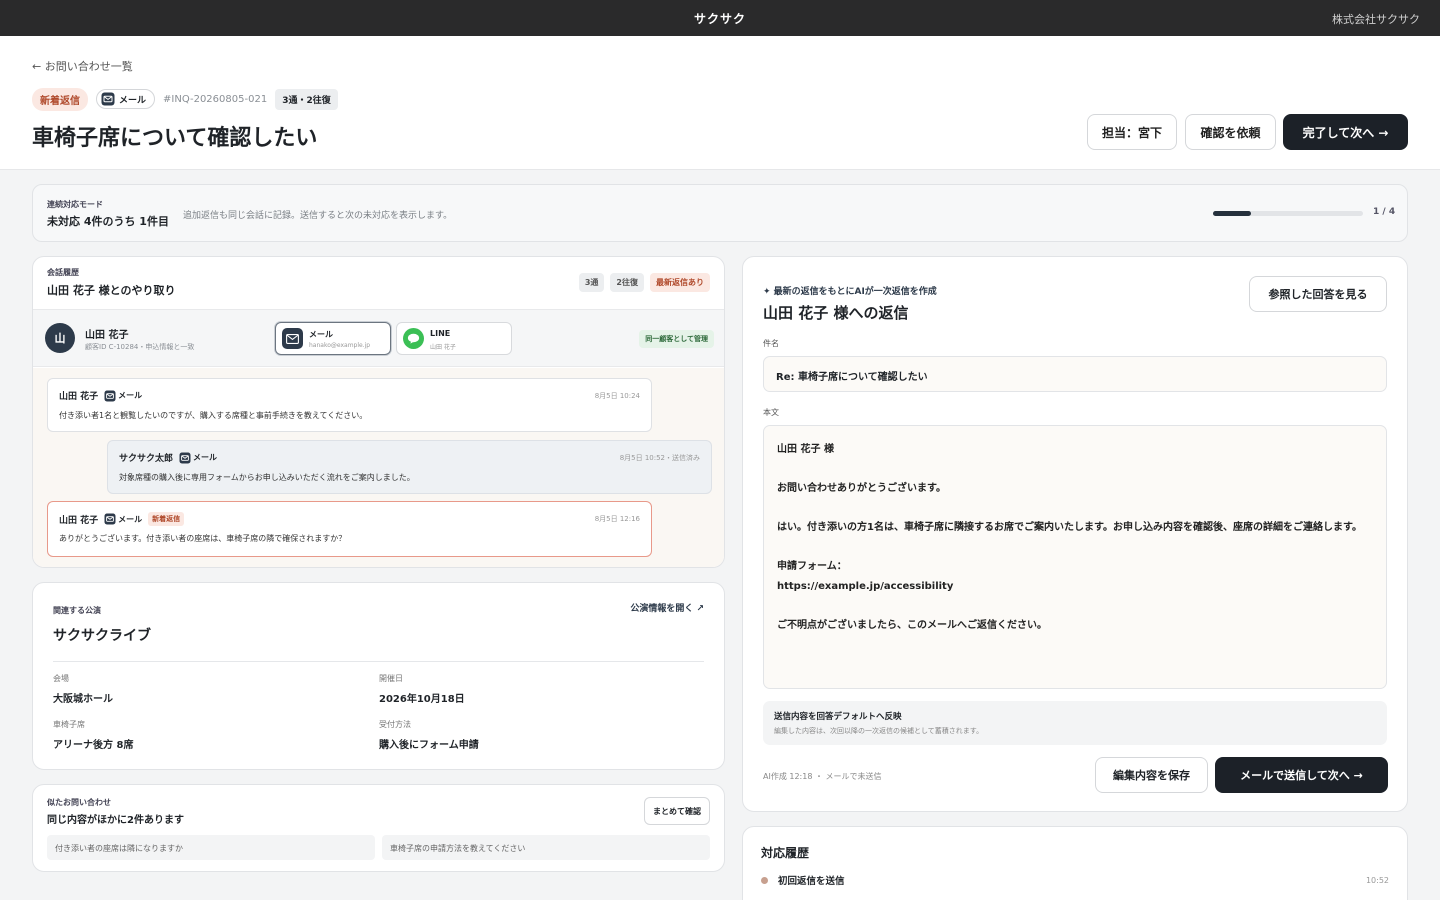  I want to click on send-mail-next-button: メールで送信して次へ →, so click(1301, 775).